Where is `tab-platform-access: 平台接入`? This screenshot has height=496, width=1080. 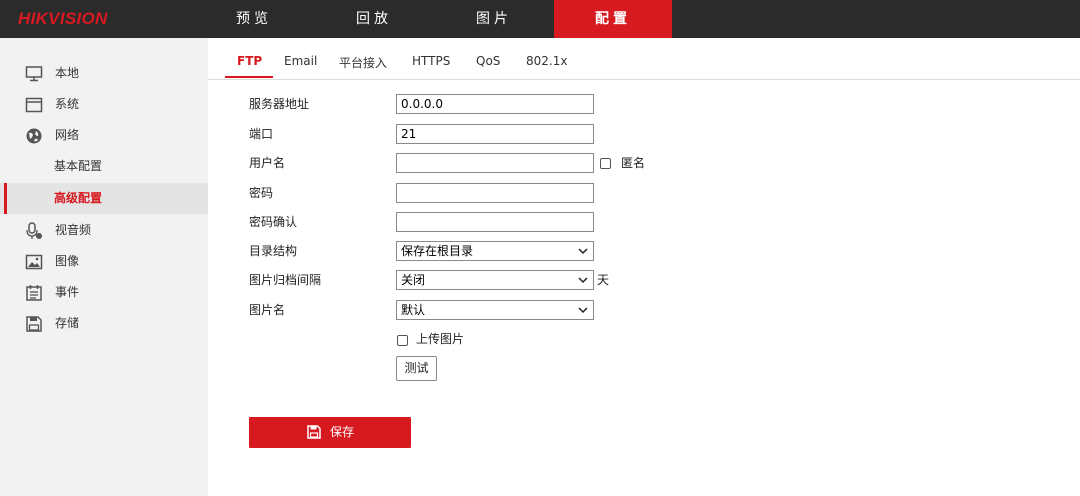 tab-platform-access: 平台接入 is located at coordinates (363, 66).